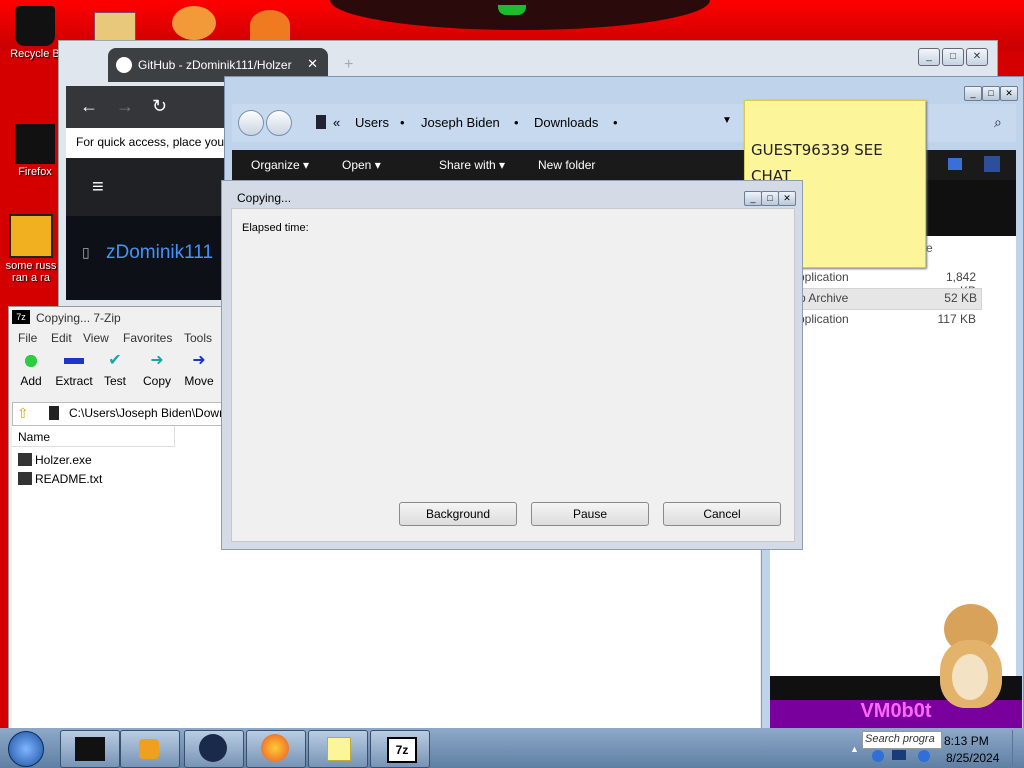 This screenshot has height=768, width=1024. I want to click on view-options-icon, so click(955, 164).